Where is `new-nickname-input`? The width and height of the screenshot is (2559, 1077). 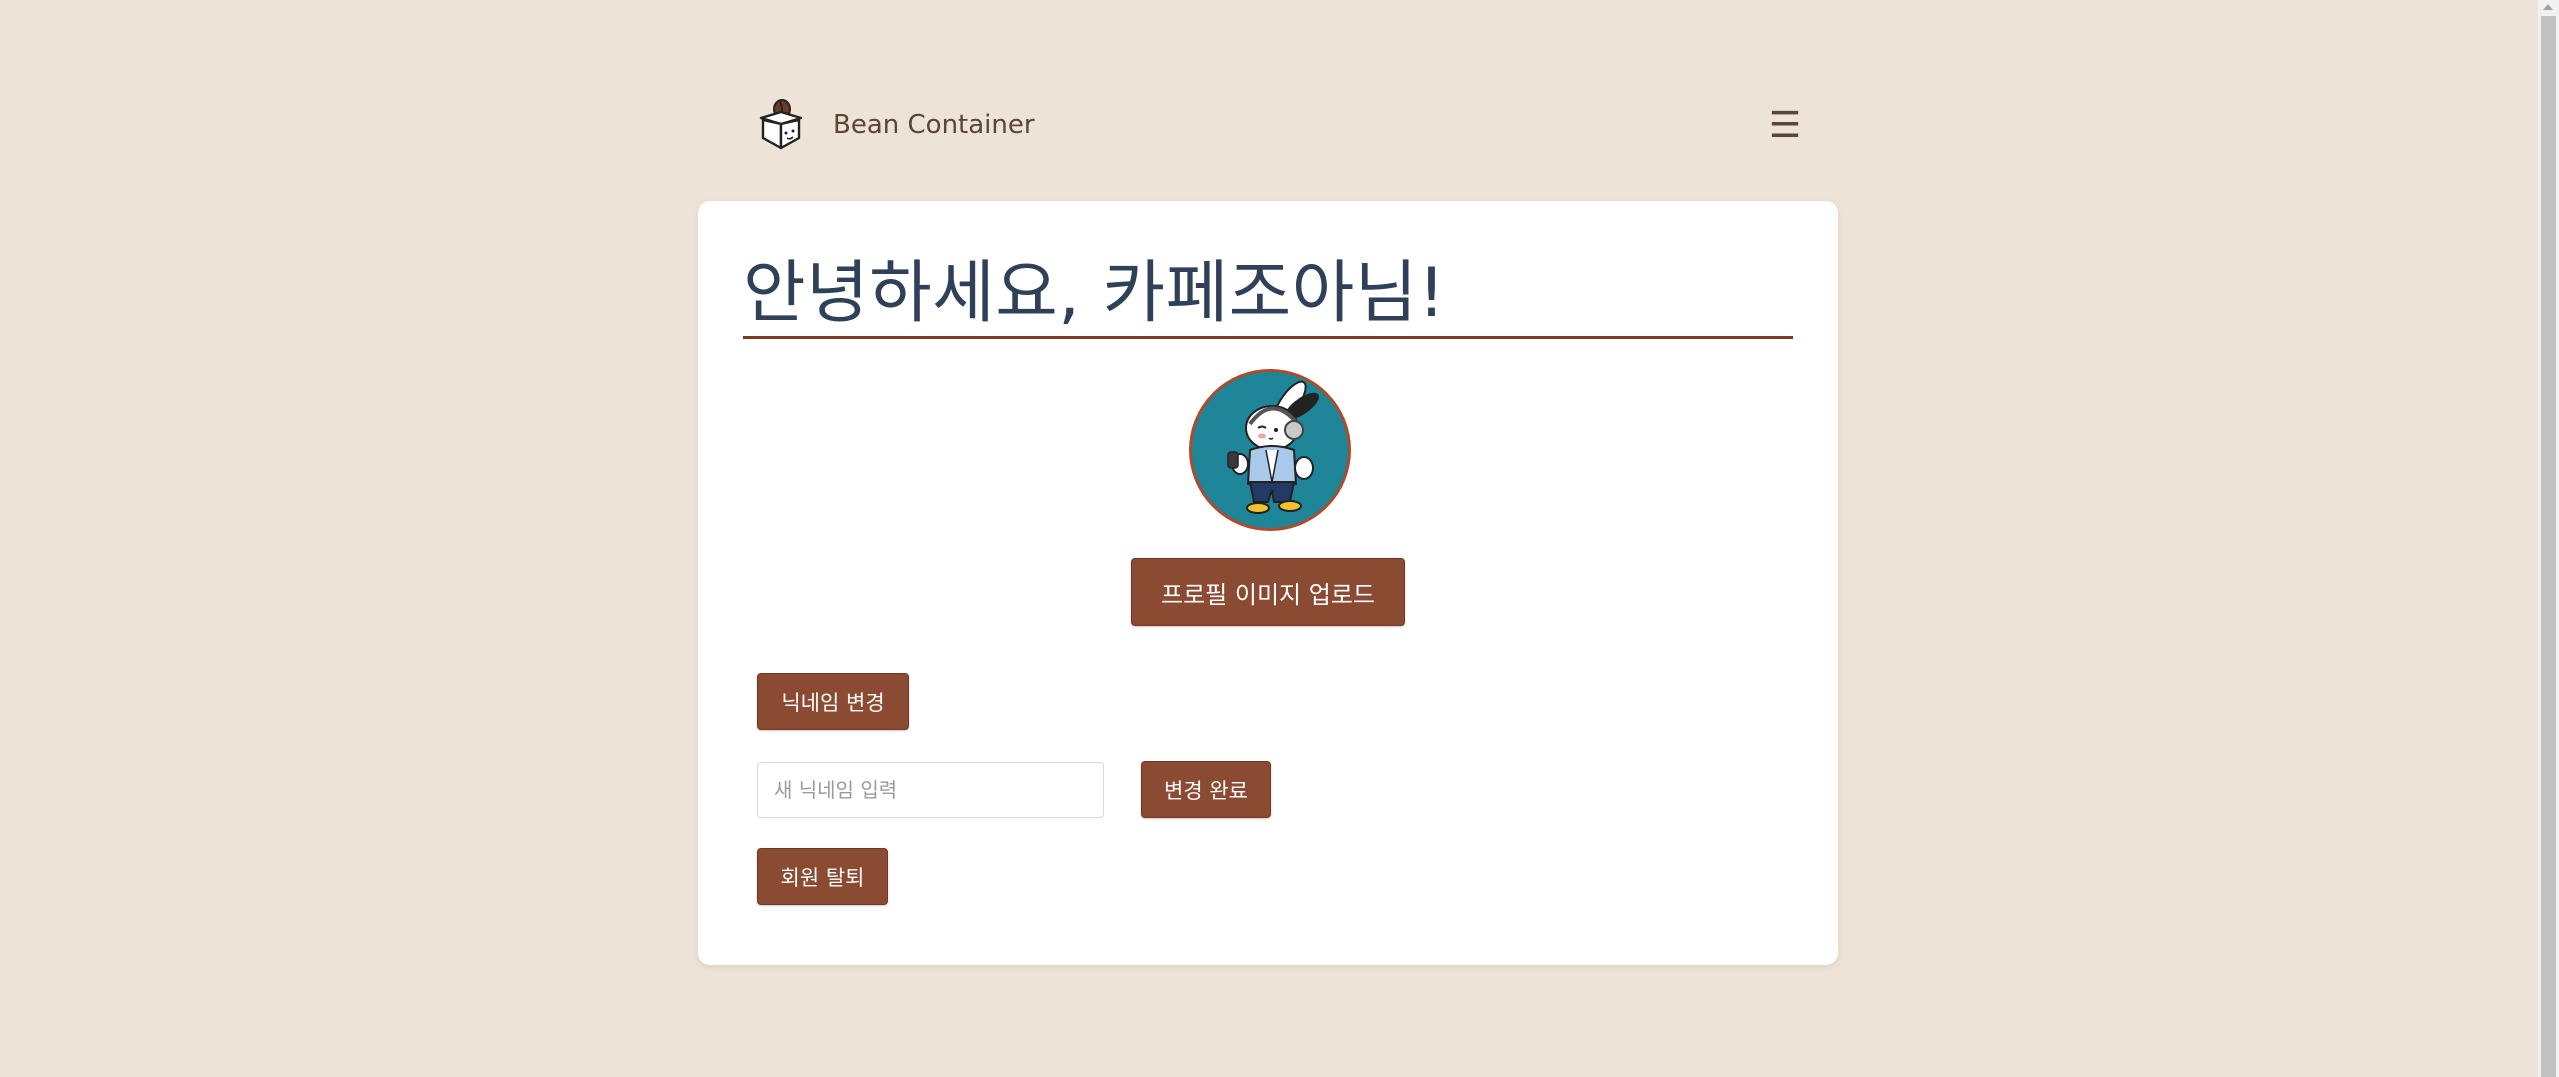 new-nickname-input is located at coordinates (930, 790).